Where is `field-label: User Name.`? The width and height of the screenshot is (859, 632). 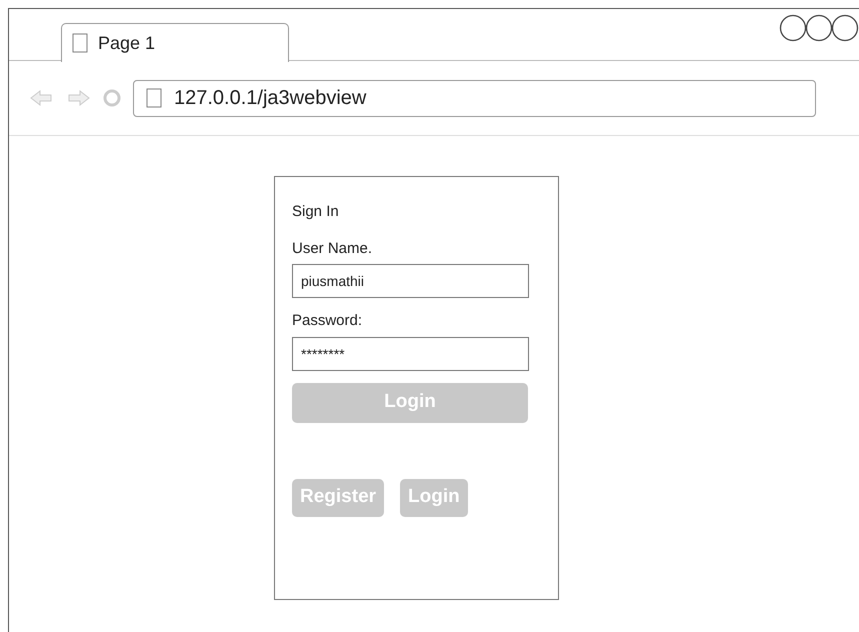 field-label: User Name. is located at coordinates (333, 248).